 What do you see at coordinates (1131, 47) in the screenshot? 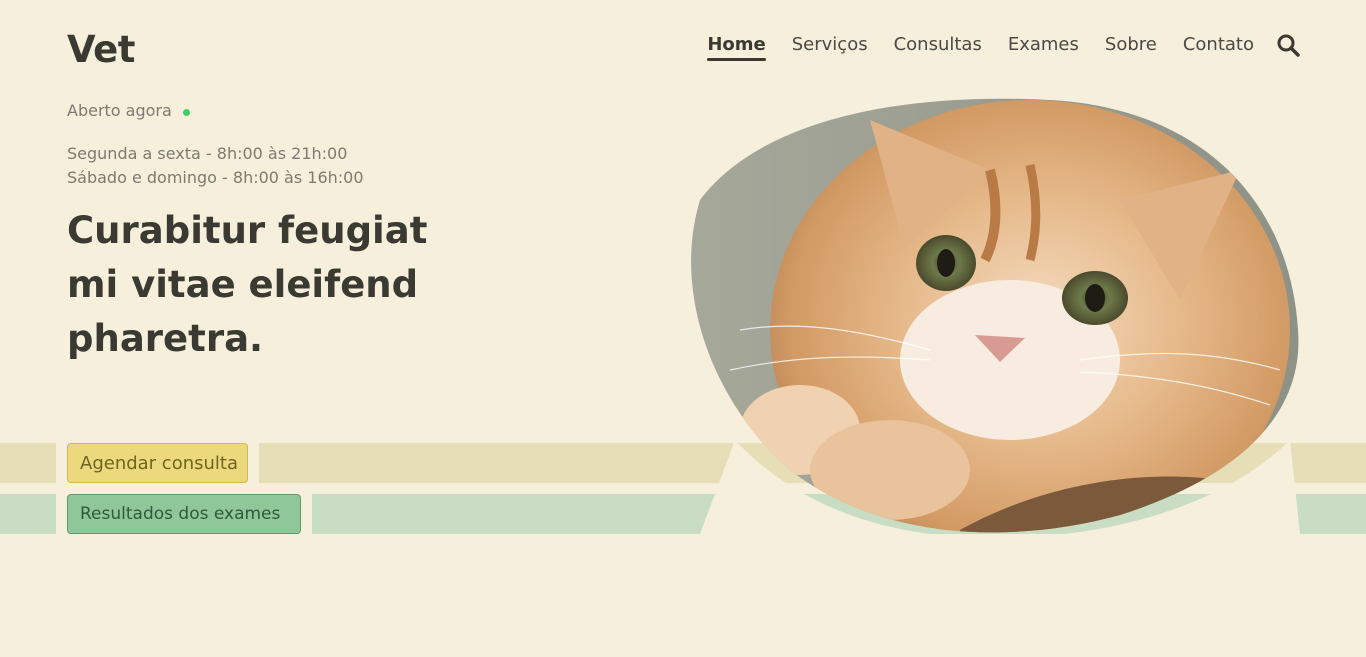
I see `nav-item-sobre: Sobre` at bounding box center [1131, 47].